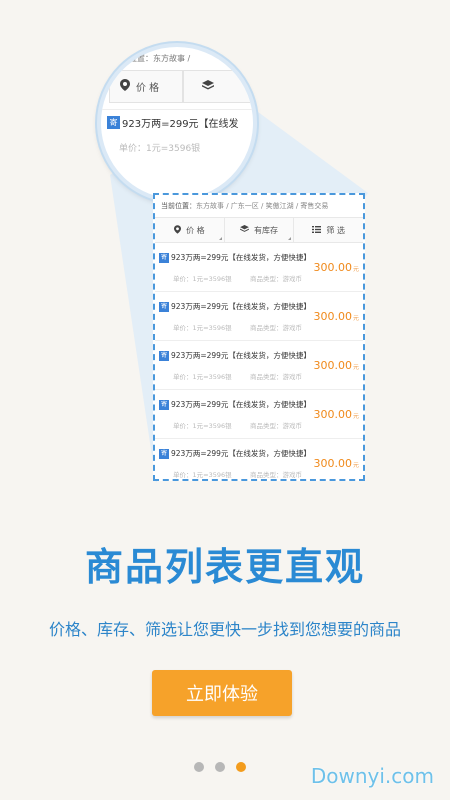 The width and height of the screenshot is (450, 800). I want to click on page-subtitle: 价格、库存、筛选让您更快一步找到您想要的商品, so click(224, 629).